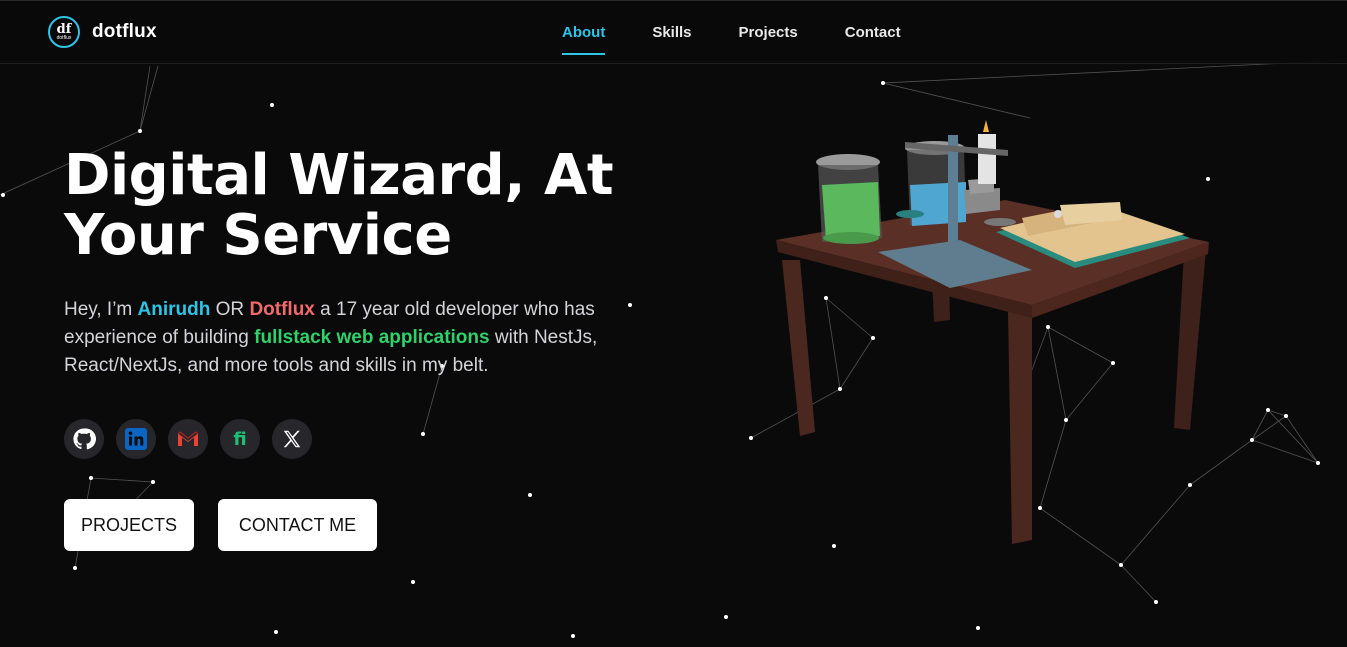 Image resolution: width=1347 pixels, height=647 pixels. I want to click on nav-contact: Contact, so click(873, 32).